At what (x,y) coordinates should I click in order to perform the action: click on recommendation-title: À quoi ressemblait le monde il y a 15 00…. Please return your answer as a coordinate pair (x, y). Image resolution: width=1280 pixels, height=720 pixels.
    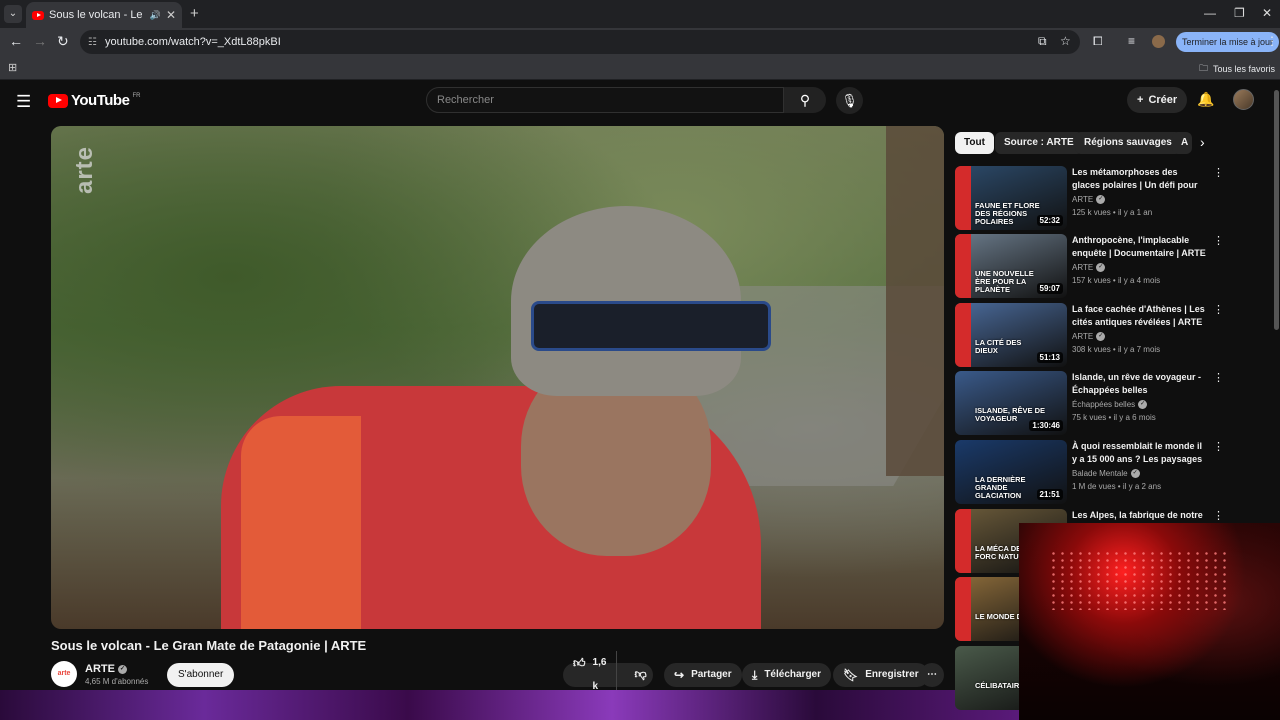
    Looking at the image, I should click on (1140, 453).